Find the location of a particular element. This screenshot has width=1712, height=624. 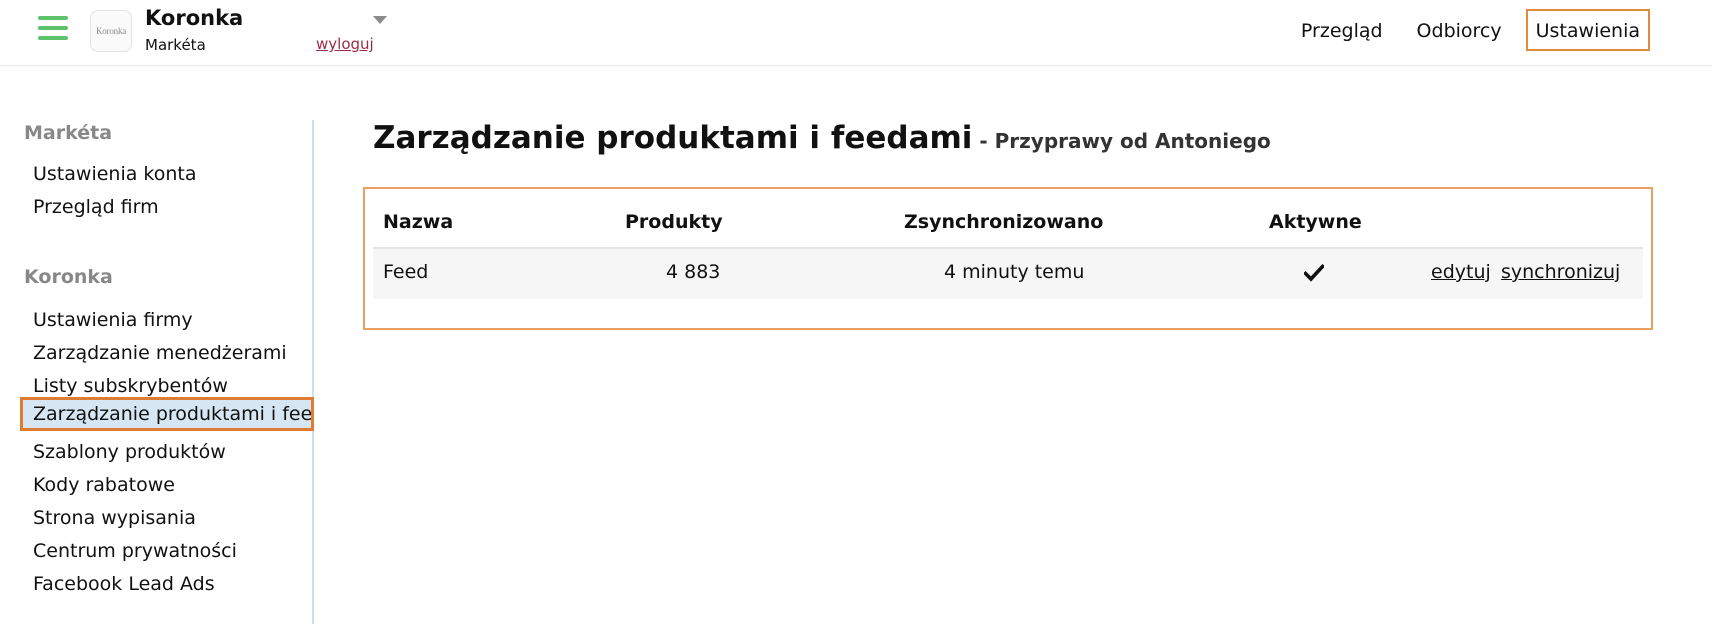

sidebar-item-subscriber-lists: Listy subskrybentów is located at coordinates (167, 384).